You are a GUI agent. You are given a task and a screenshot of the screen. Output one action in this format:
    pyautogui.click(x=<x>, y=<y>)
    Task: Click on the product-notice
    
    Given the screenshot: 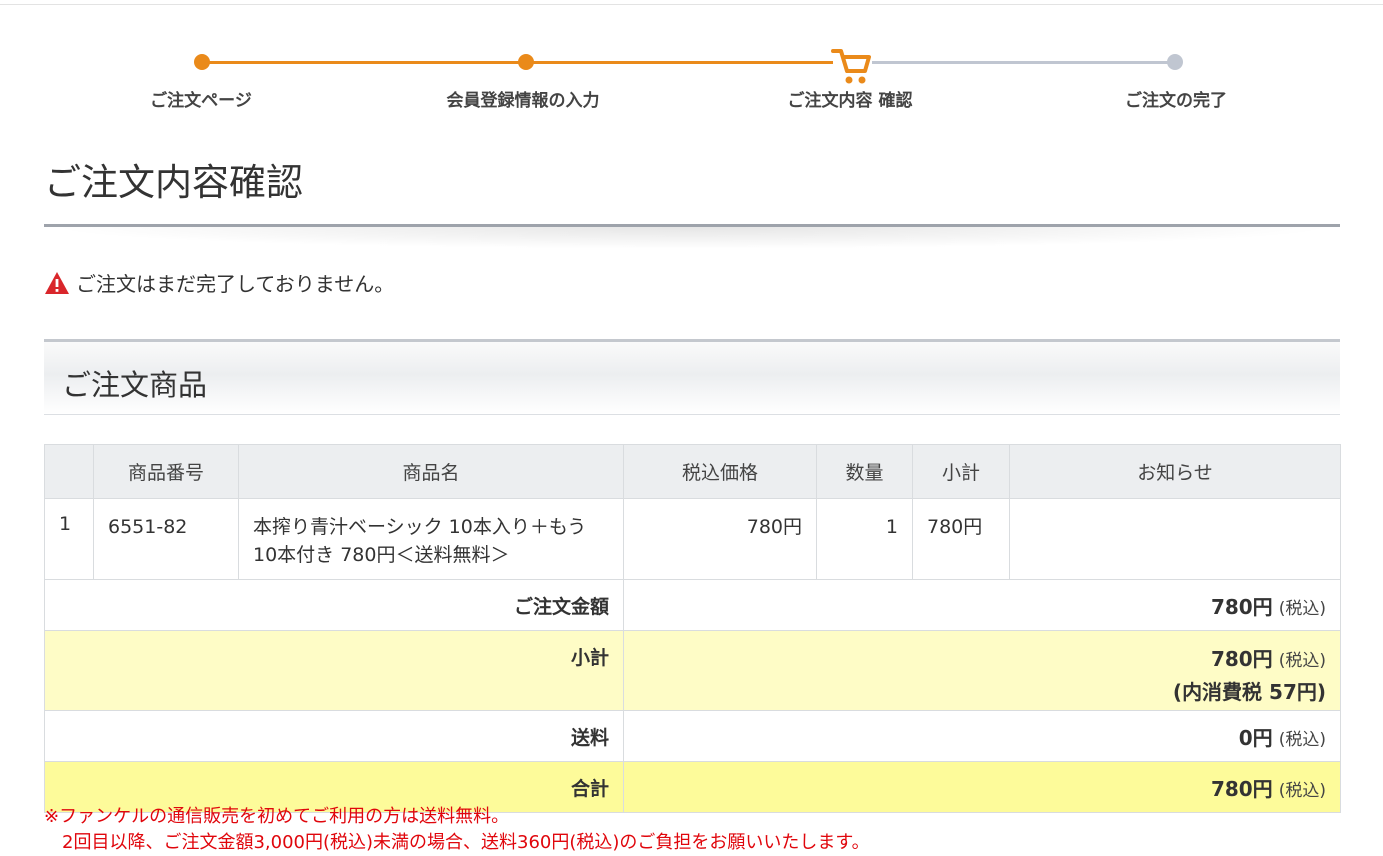 What is the action you would take?
    pyautogui.click(x=1175, y=539)
    